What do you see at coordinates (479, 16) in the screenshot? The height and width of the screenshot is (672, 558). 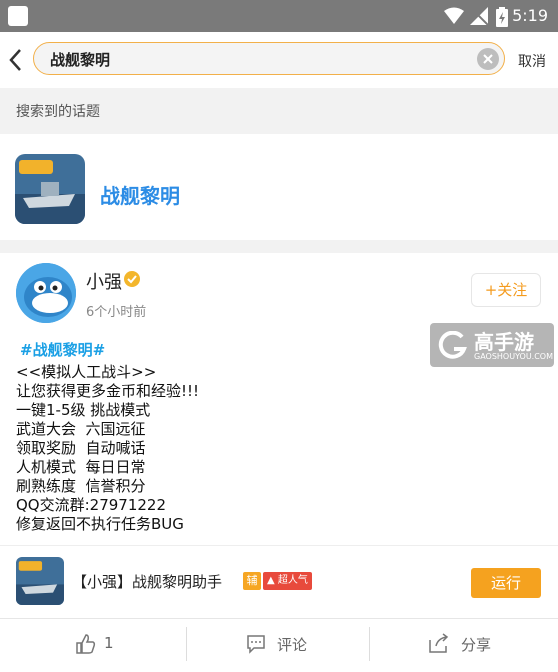 I see `signal-icon` at bounding box center [479, 16].